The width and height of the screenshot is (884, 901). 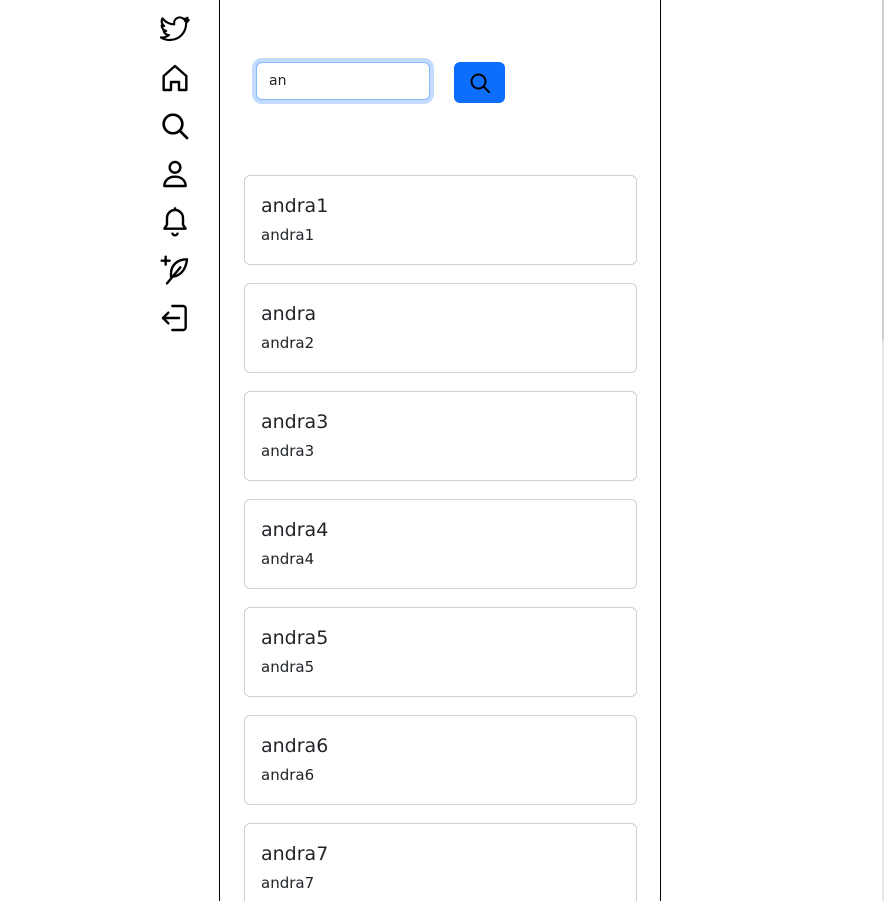 What do you see at coordinates (175, 30) in the screenshot?
I see `twitter-icon` at bounding box center [175, 30].